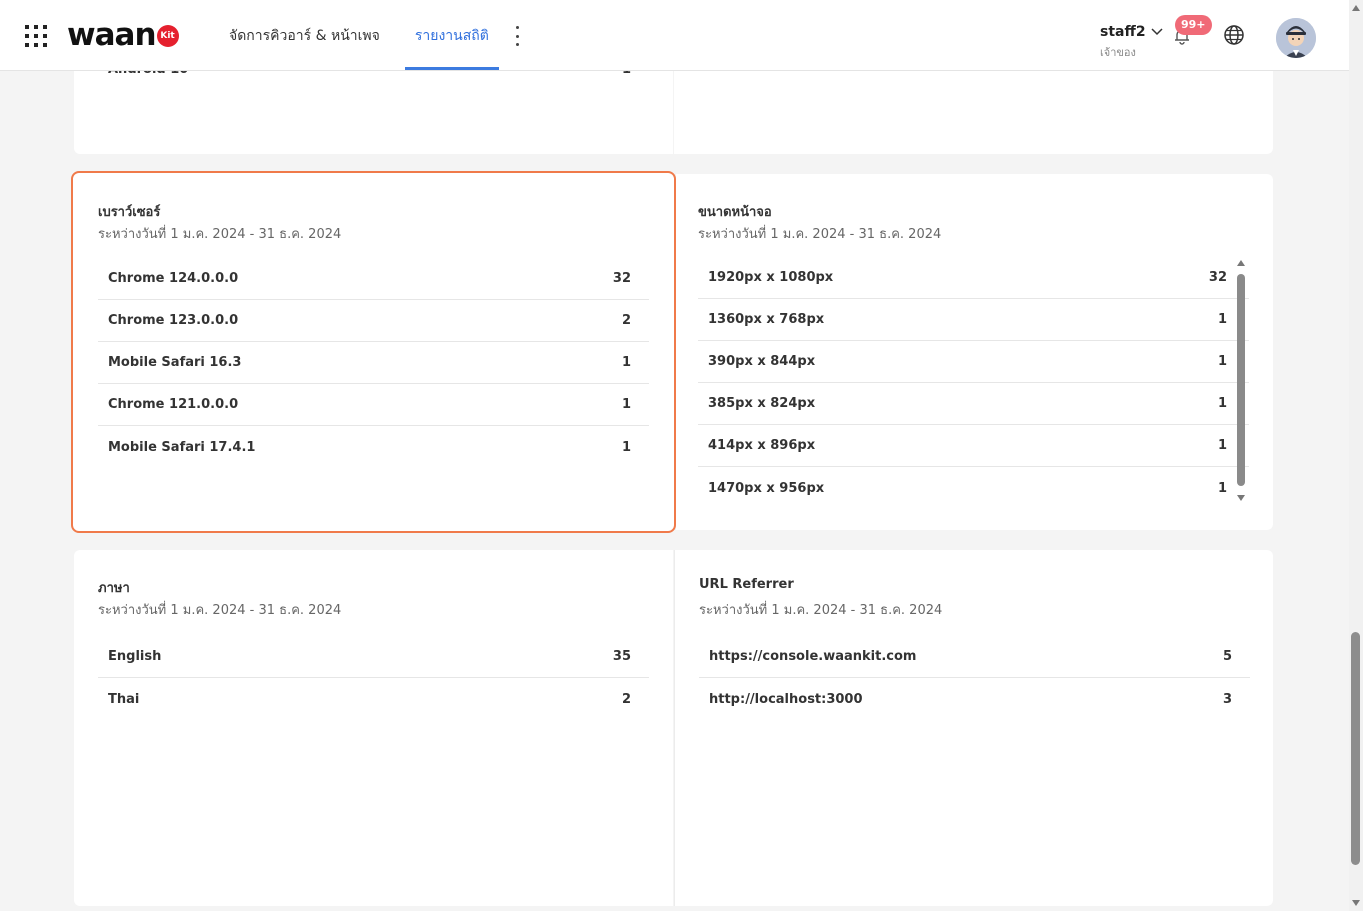 The image size is (1363, 911). I want to click on nav-item-manage-qr: จัดการคิวอาร์ & หน้าเพจ, so click(304, 35).